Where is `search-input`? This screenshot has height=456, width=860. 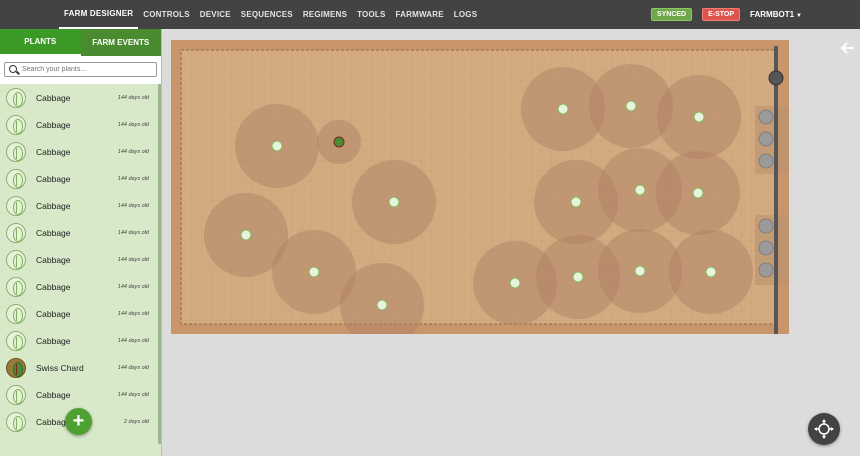
search-input is located at coordinates (89, 69).